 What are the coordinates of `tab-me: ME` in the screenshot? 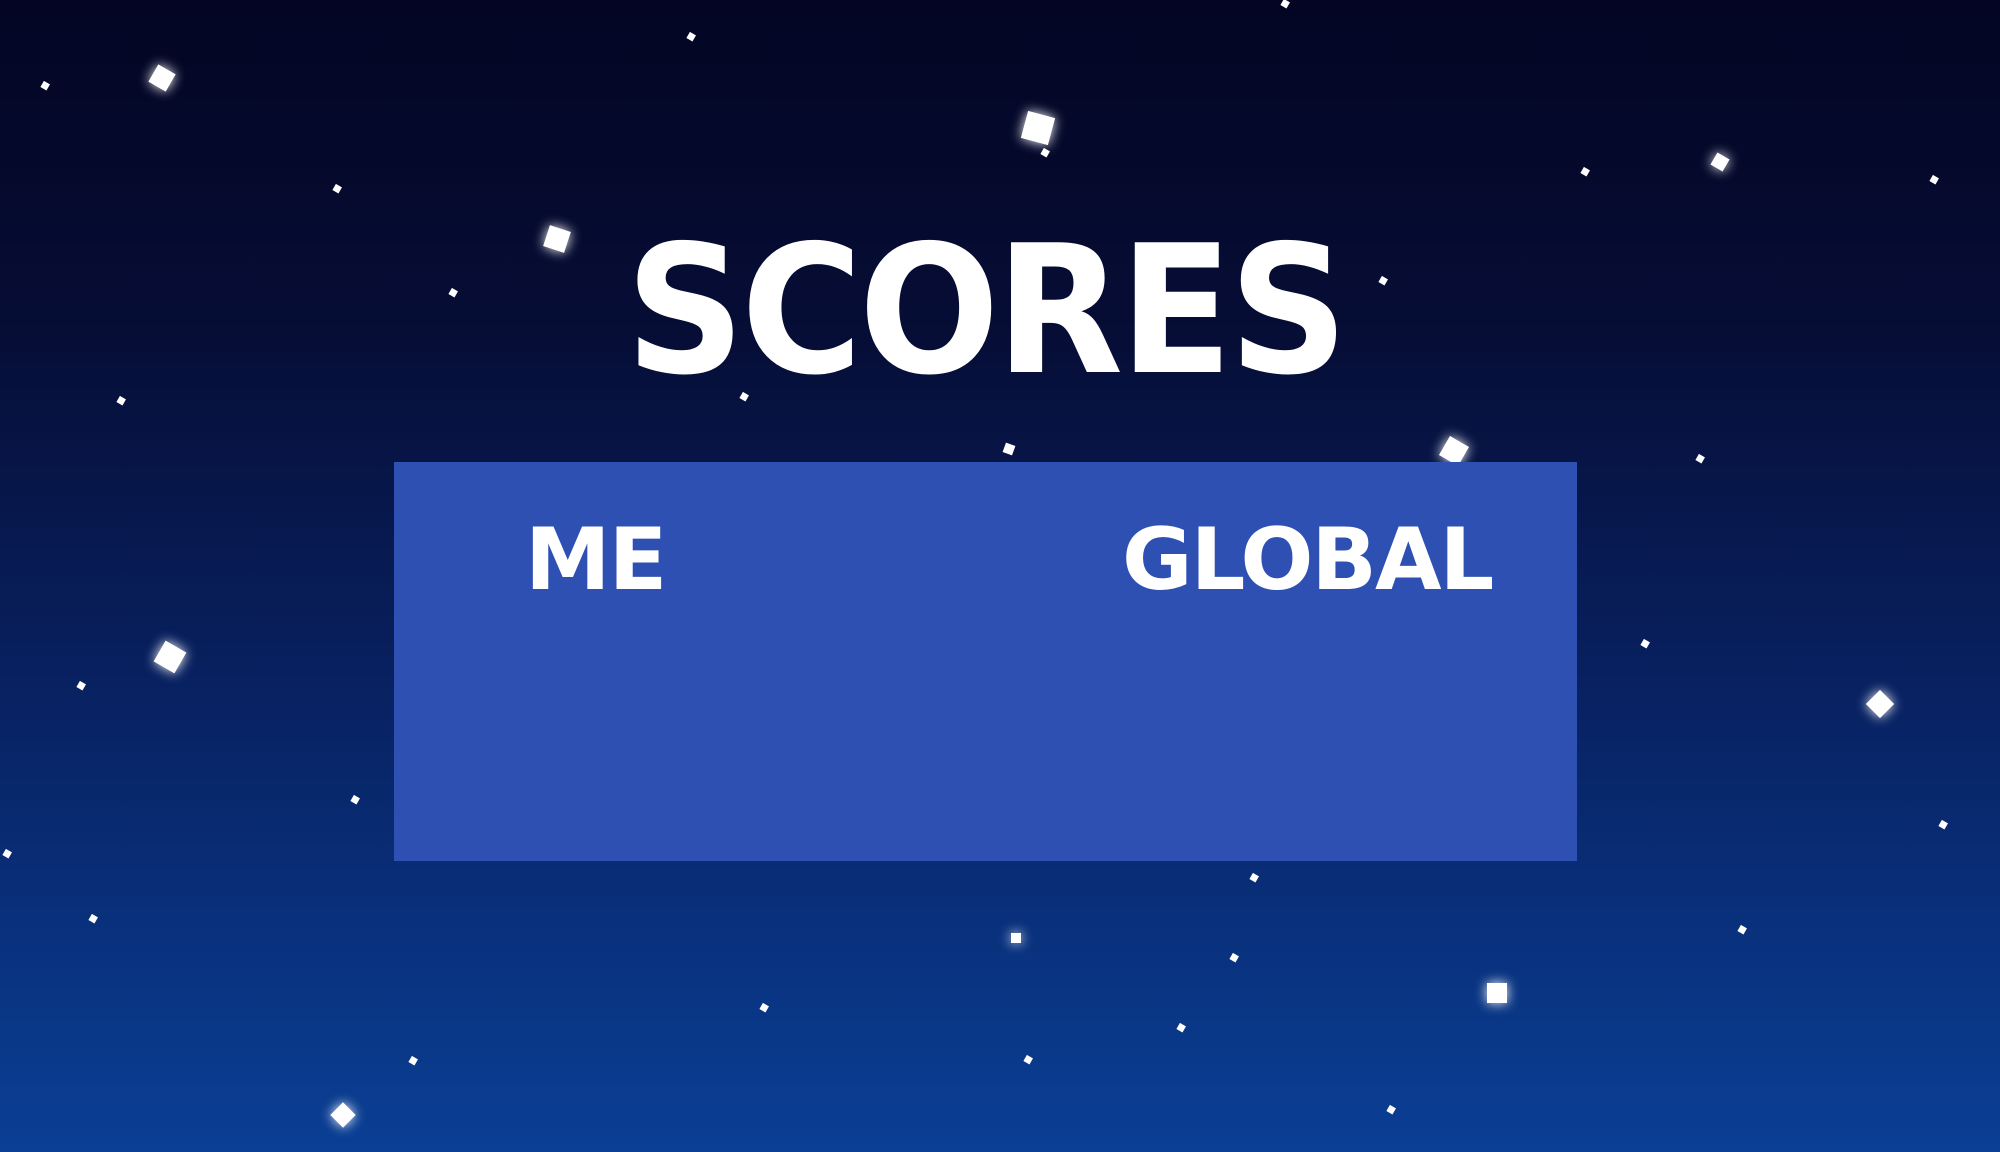 It's located at (596, 560).